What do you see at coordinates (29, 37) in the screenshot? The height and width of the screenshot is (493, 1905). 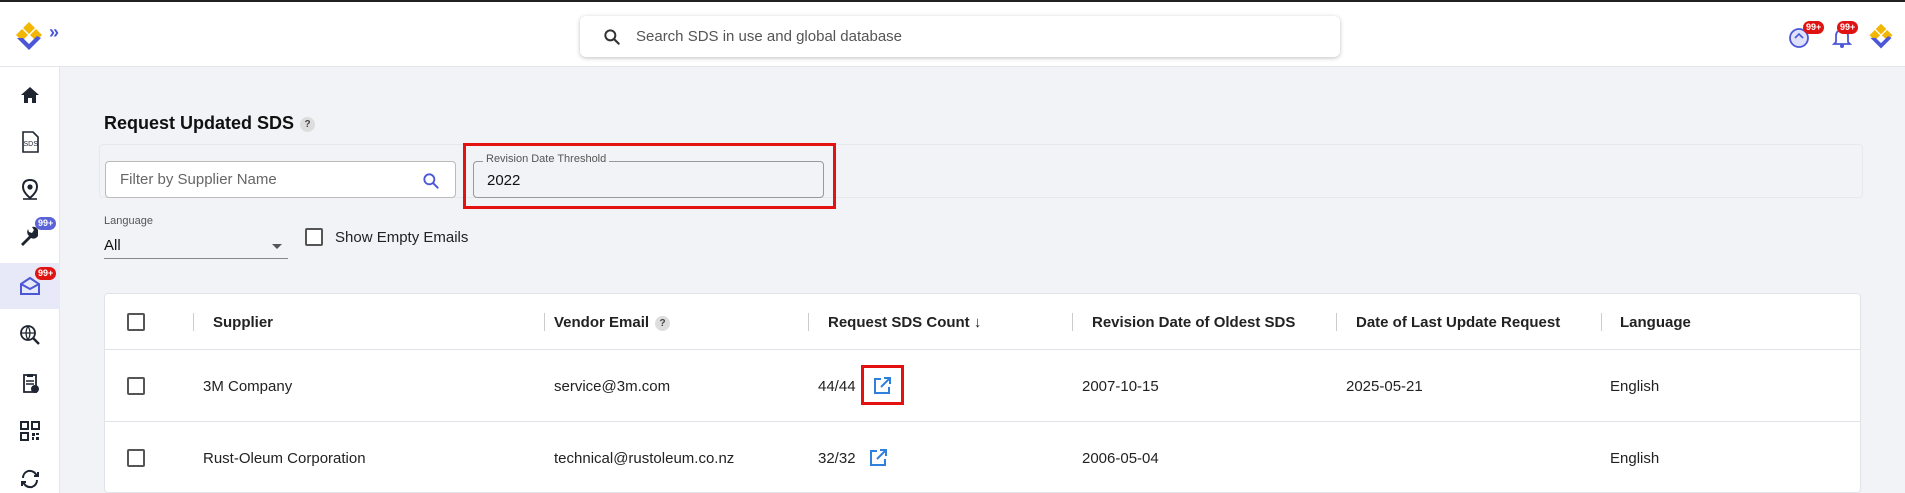 I see `app-logo` at bounding box center [29, 37].